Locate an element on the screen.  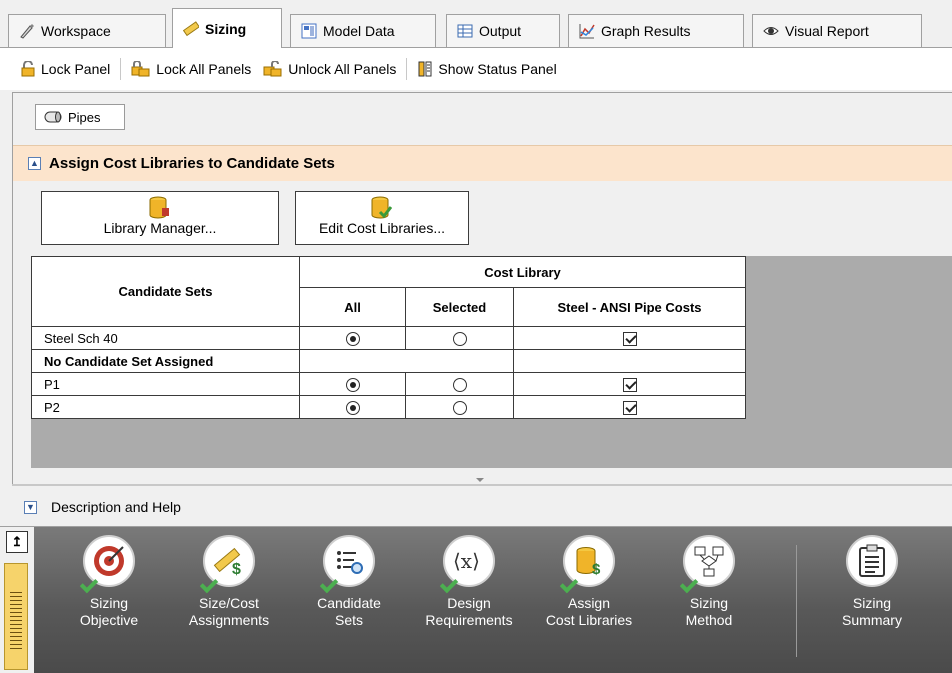
svg-text: ⟨x⟩ is located at coordinates (466, 561).